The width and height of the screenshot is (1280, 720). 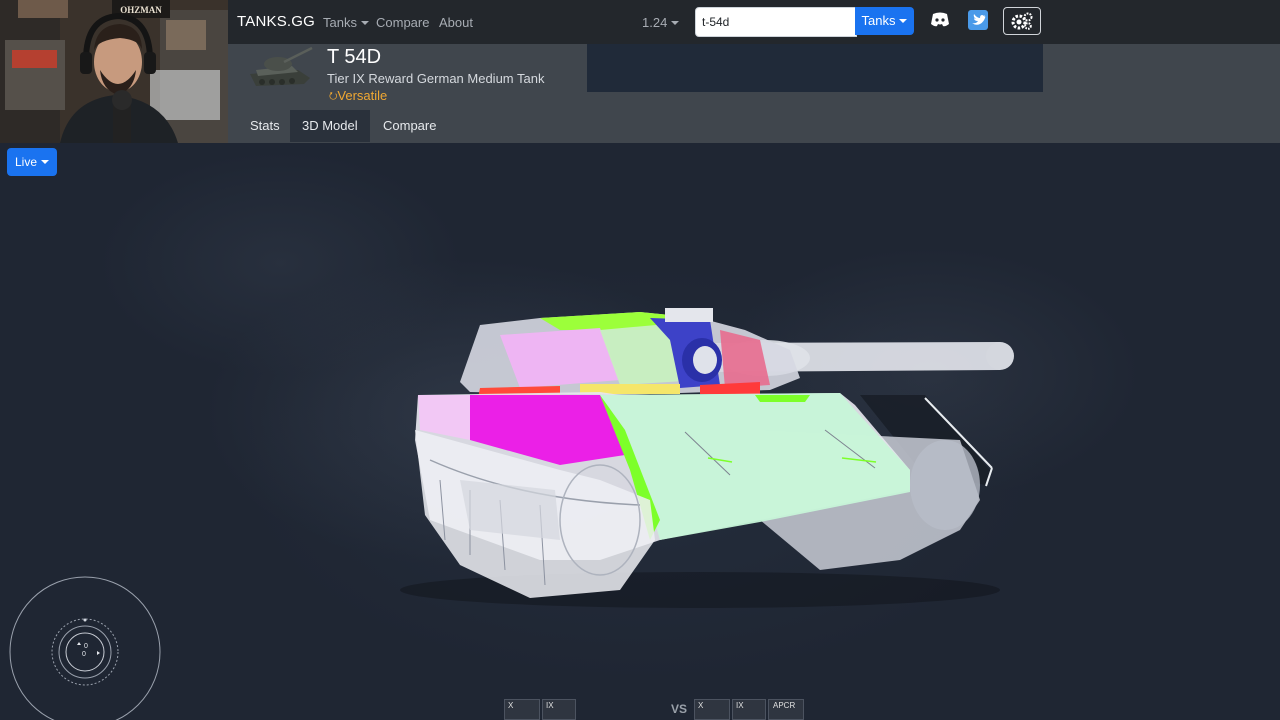 I want to click on live-mode-dropdown: Live, so click(x=32, y=162).